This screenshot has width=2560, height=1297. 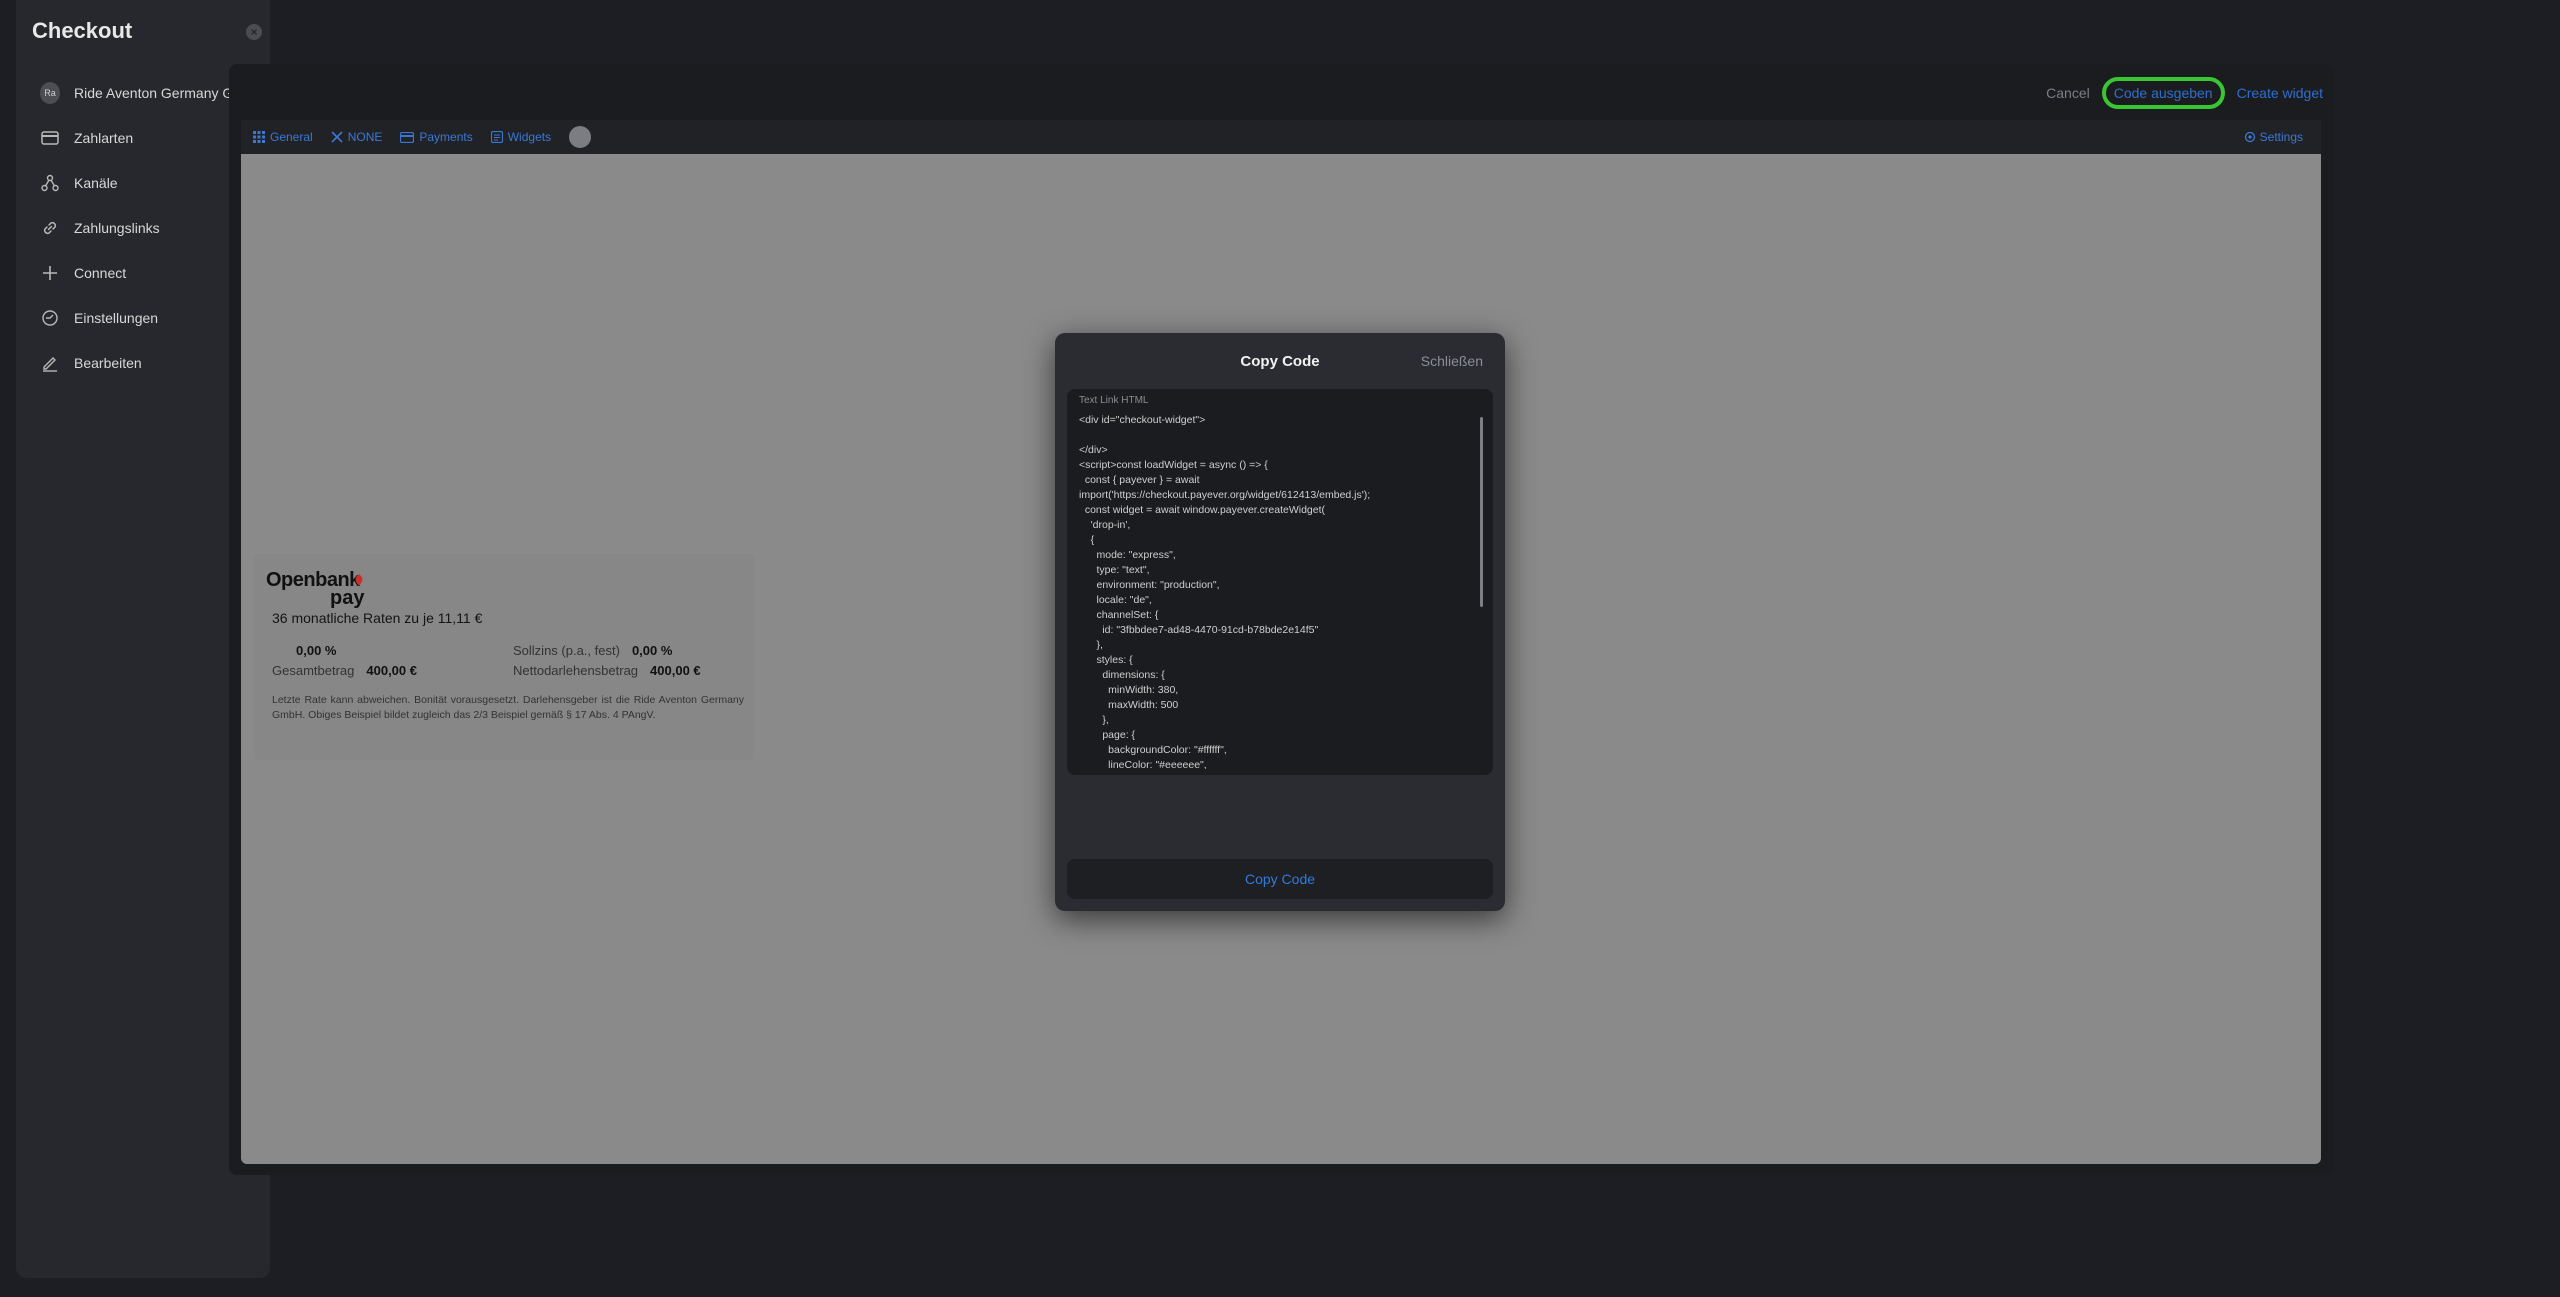 I want to click on sidebar-title: Checkout, so click(x=82, y=30).